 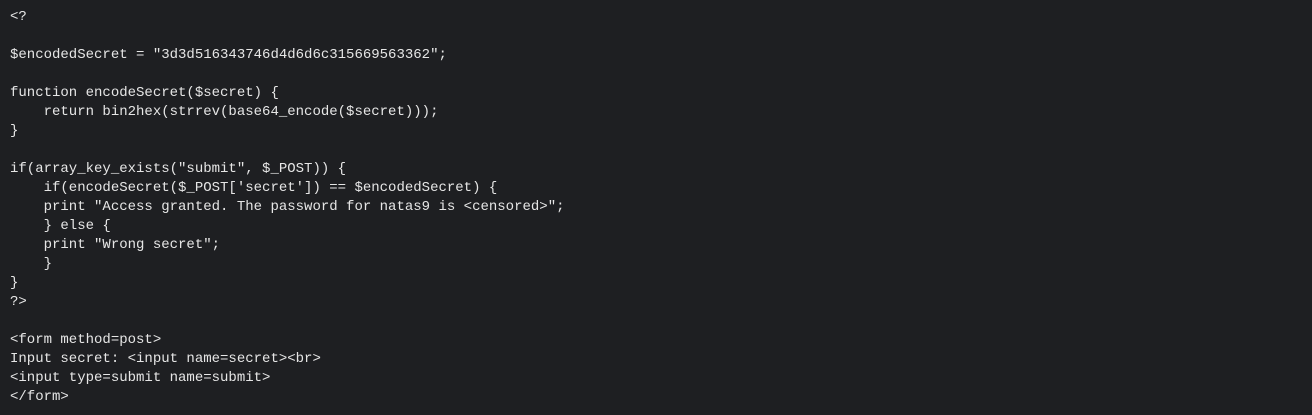 I want to click on code-line: } else {, so click(x=60, y=226).